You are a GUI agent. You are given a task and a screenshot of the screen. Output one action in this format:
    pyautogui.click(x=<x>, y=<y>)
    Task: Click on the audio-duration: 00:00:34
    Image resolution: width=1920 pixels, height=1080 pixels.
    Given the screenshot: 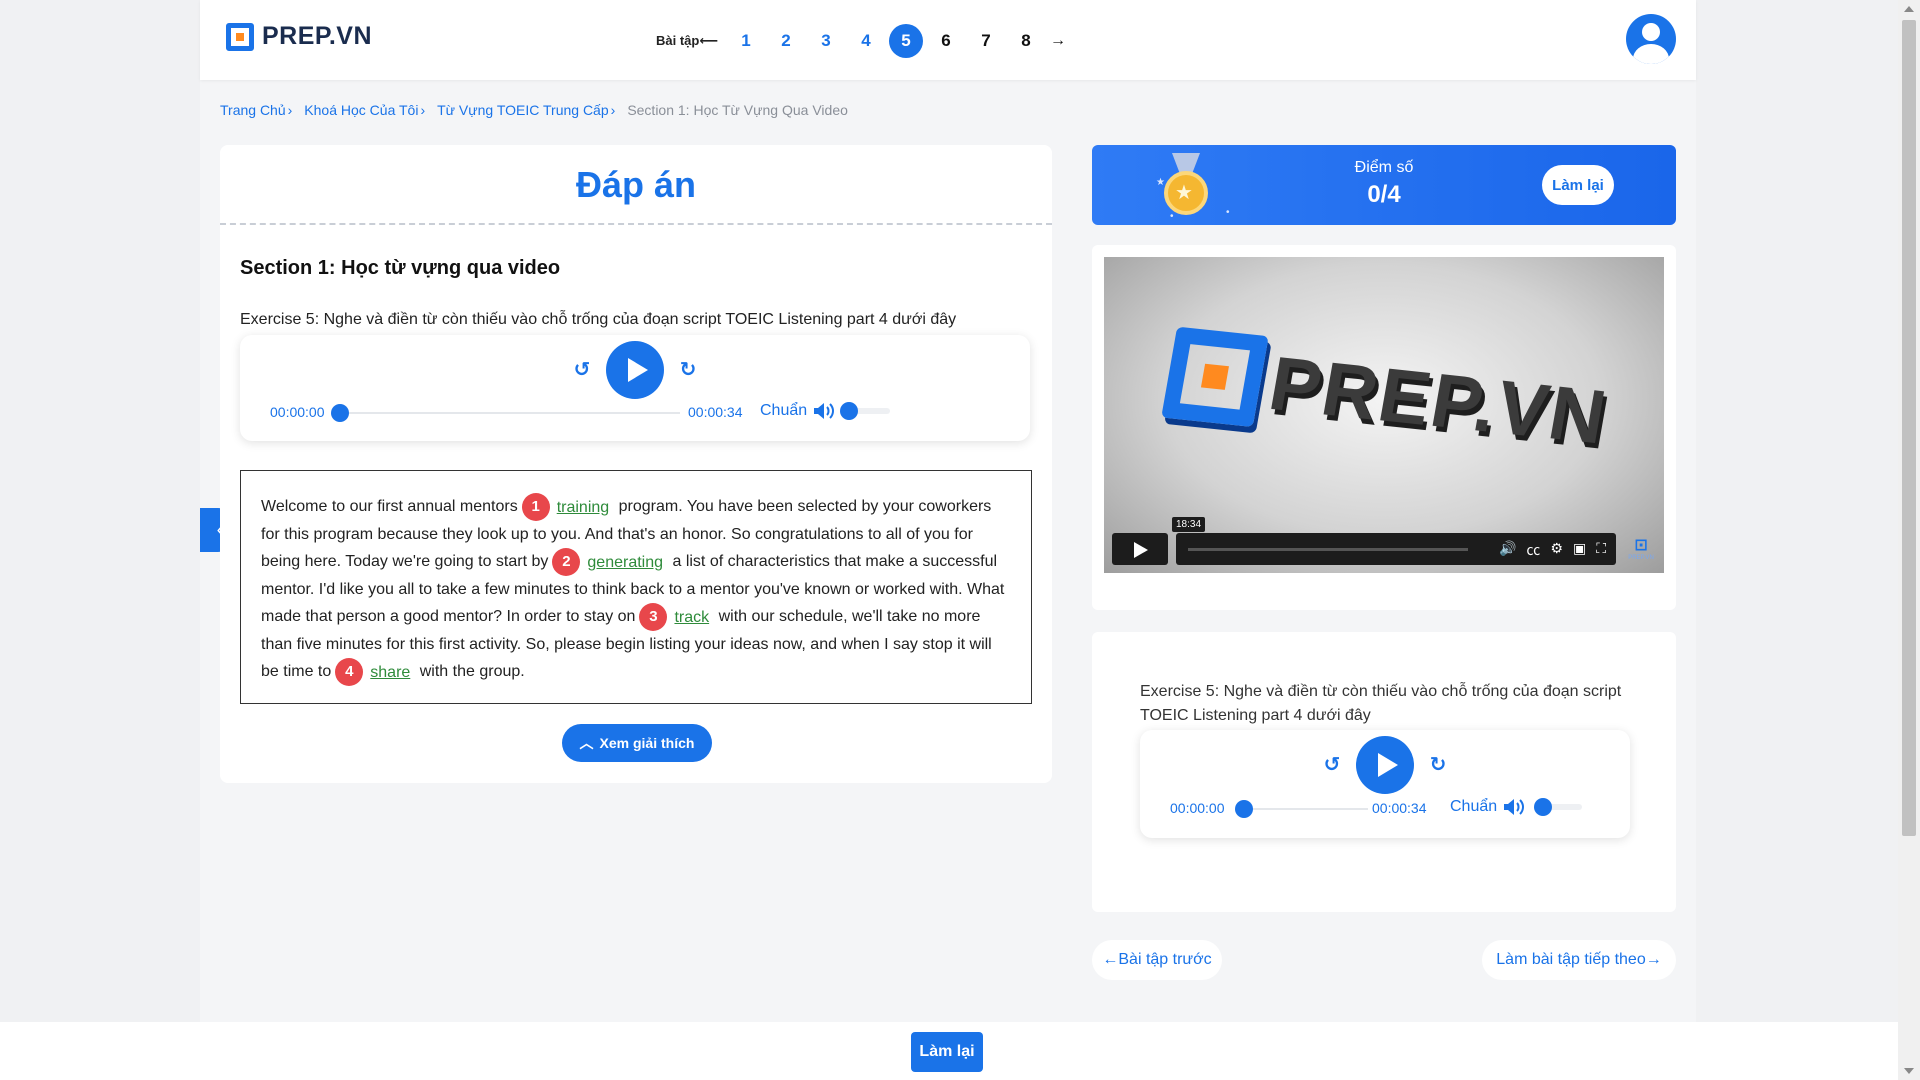 What is the action you would take?
    pyautogui.click(x=715, y=412)
    